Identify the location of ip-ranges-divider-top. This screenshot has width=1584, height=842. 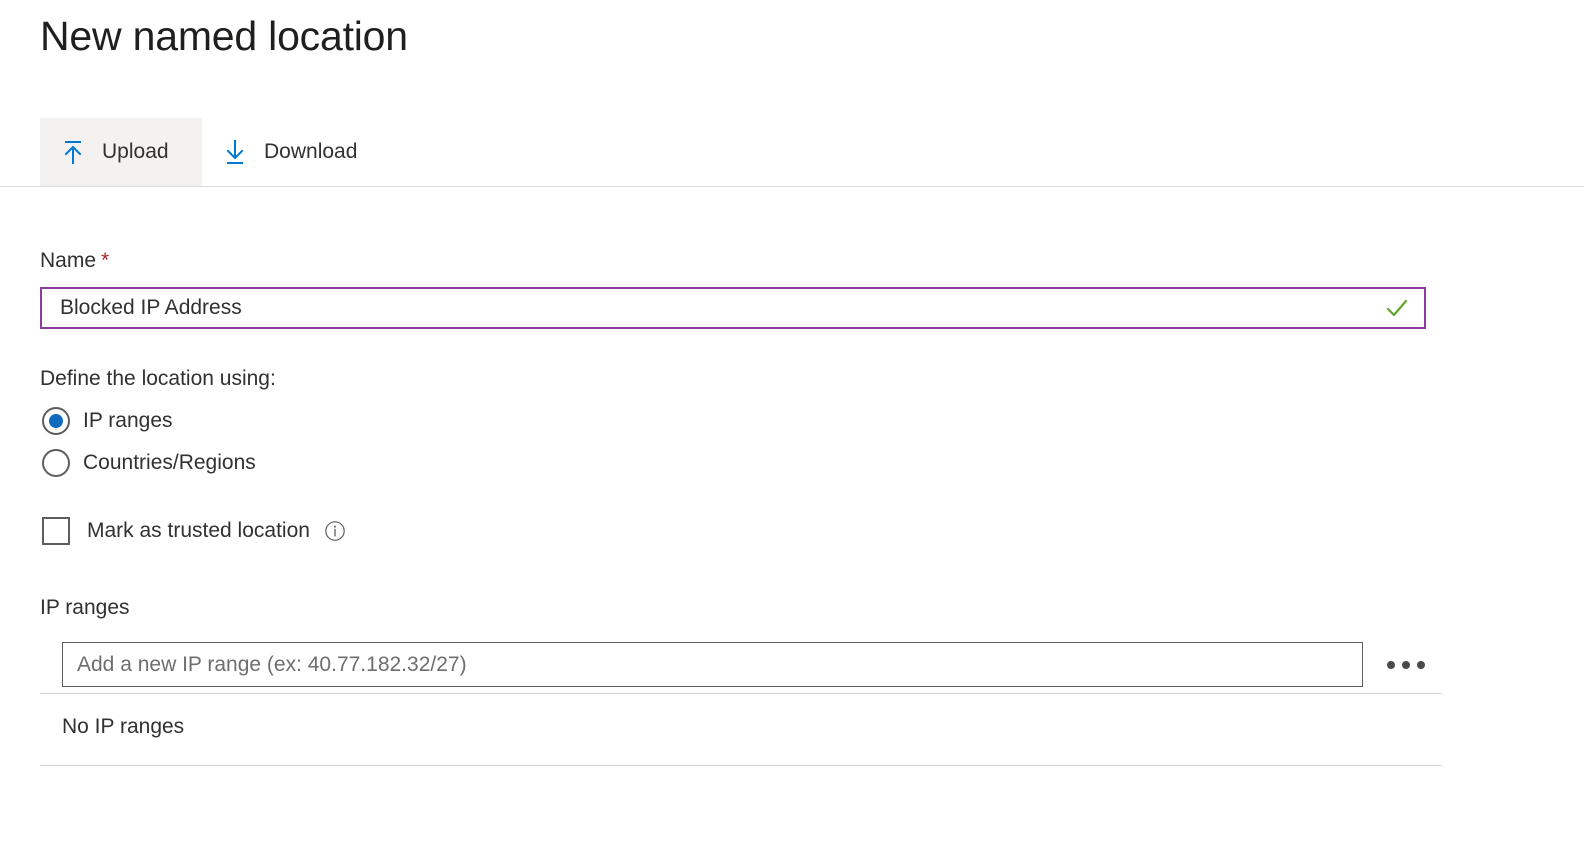
(741, 693).